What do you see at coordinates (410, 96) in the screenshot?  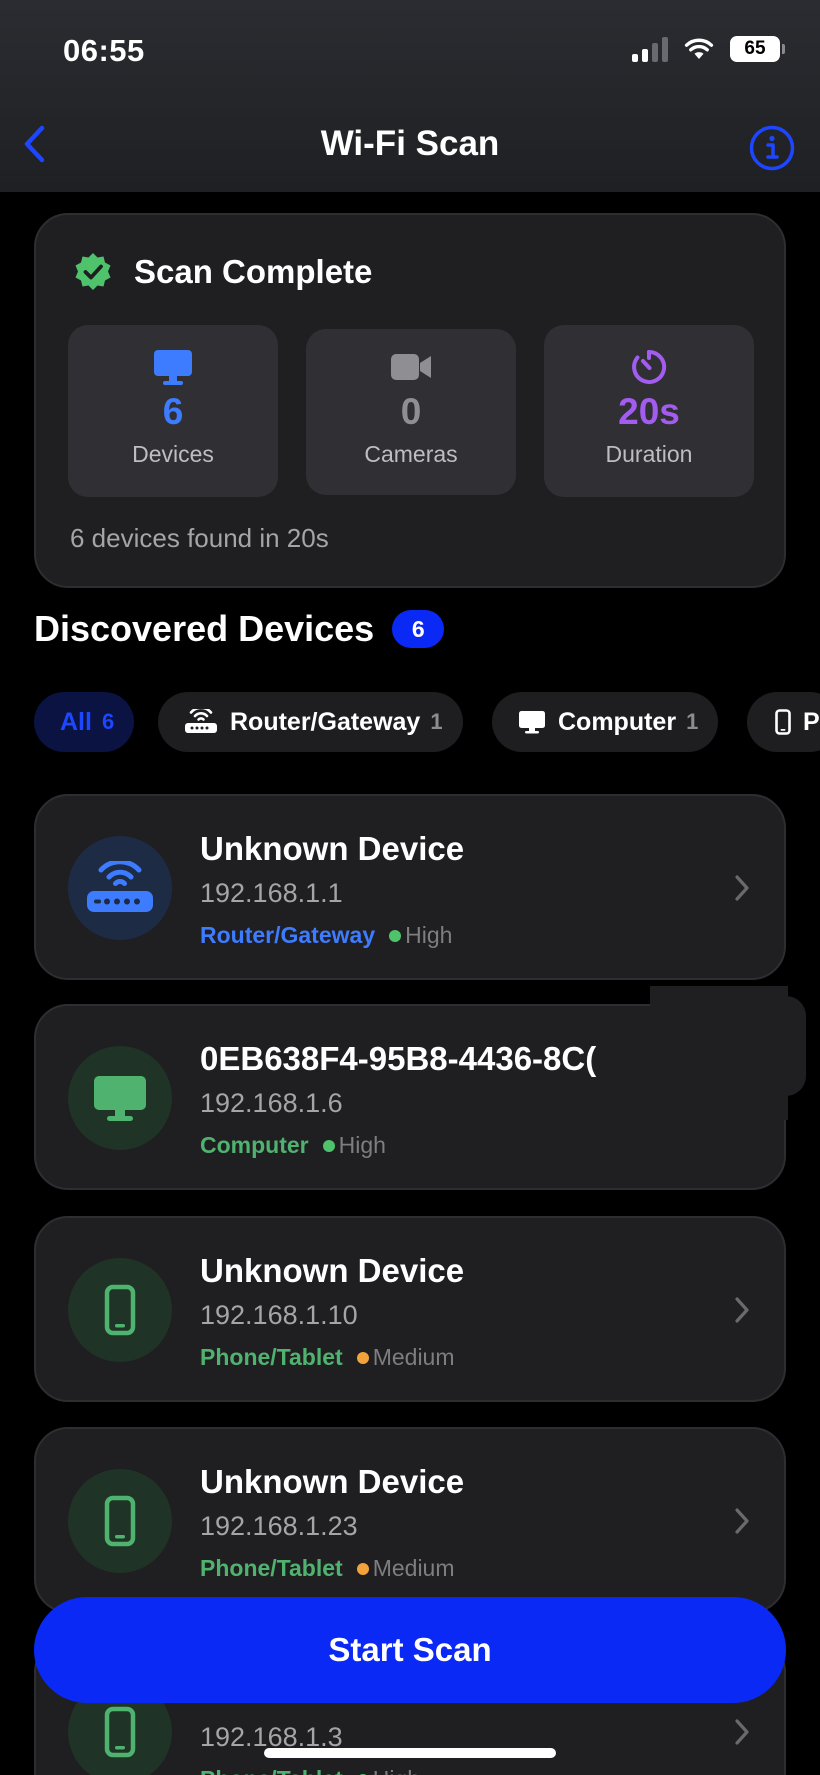 I see `top-bar: 06:55 65 Wi-Fi Scan` at bounding box center [410, 96].